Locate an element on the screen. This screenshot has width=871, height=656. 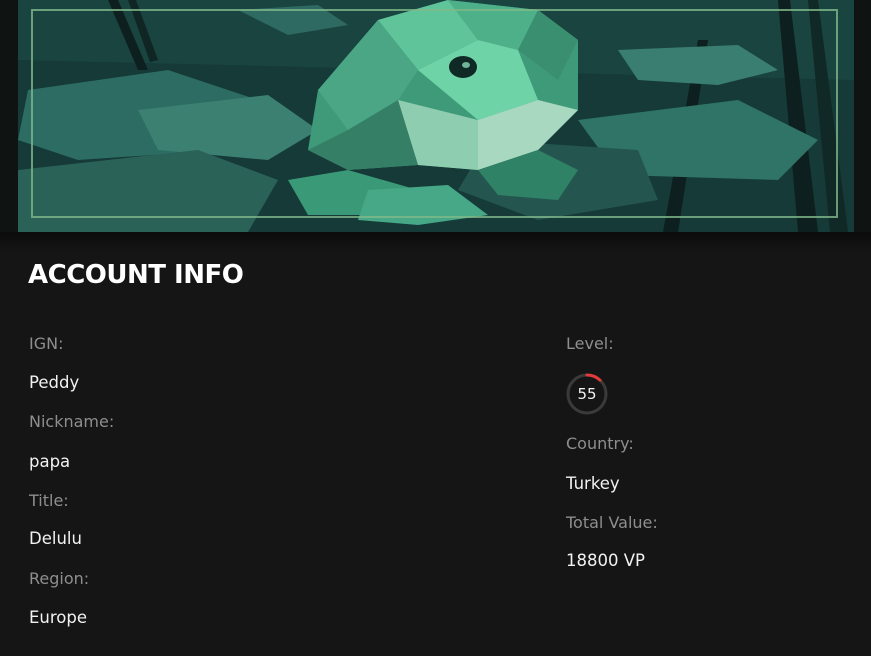
region-value: Europe is located at coordinates (58, 617).